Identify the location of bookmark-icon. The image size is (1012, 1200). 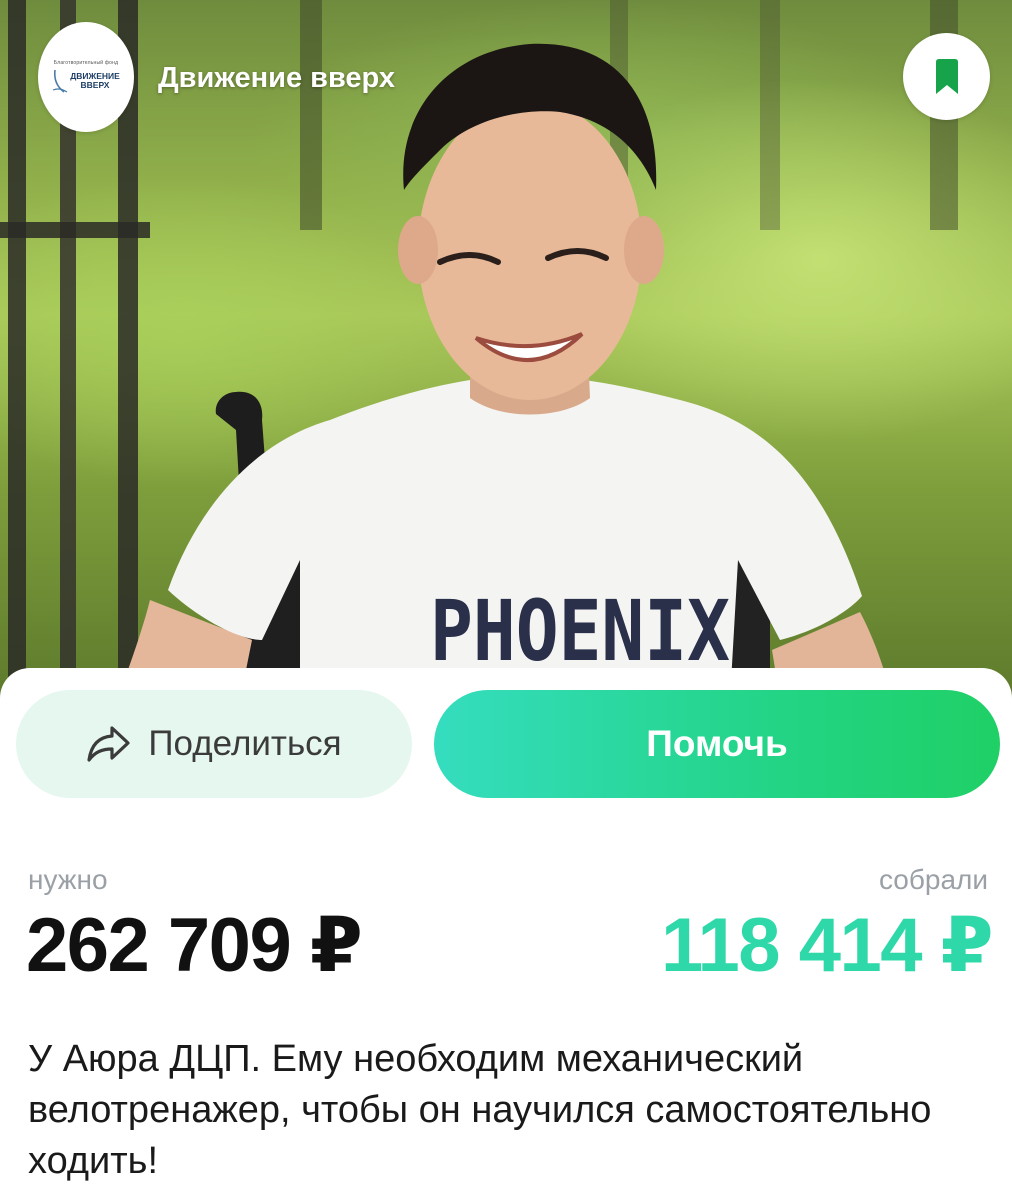
(946, 76).